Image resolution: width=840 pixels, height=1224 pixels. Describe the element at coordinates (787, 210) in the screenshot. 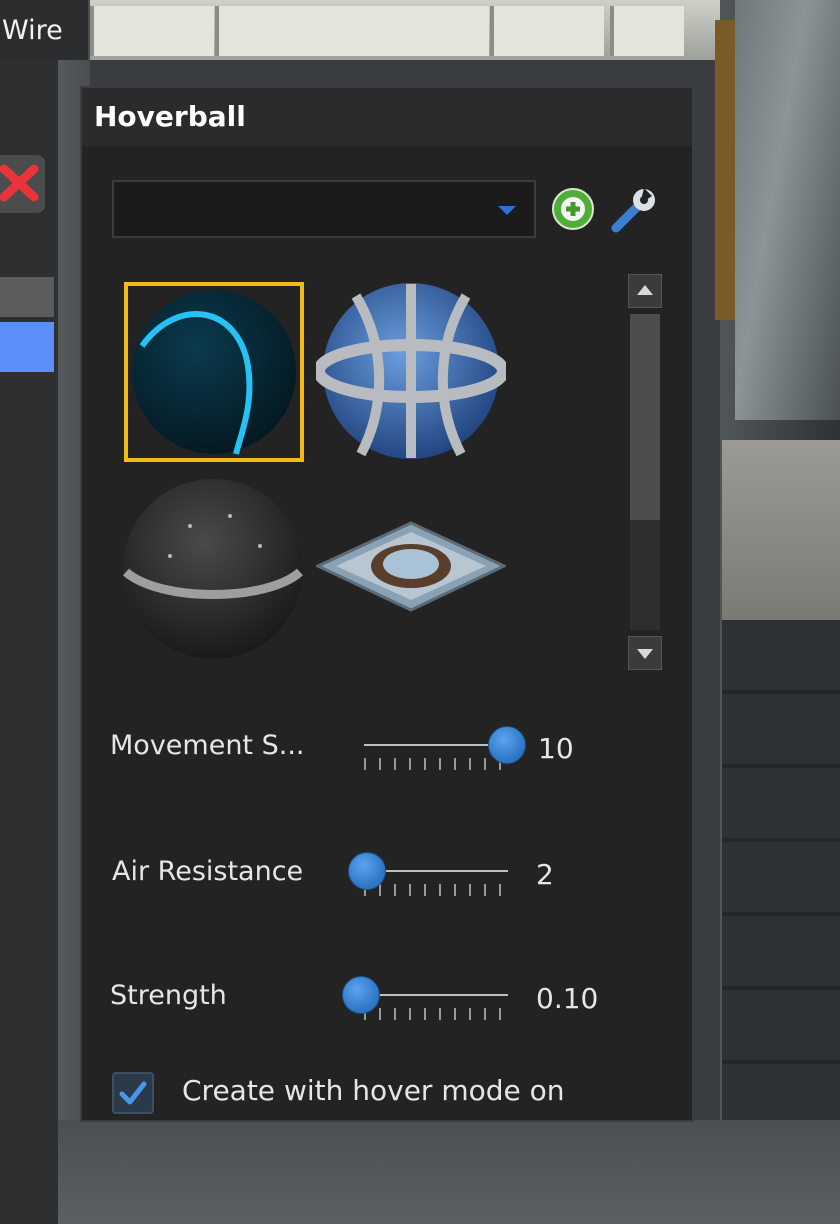

I see `scene-beam` at that location.